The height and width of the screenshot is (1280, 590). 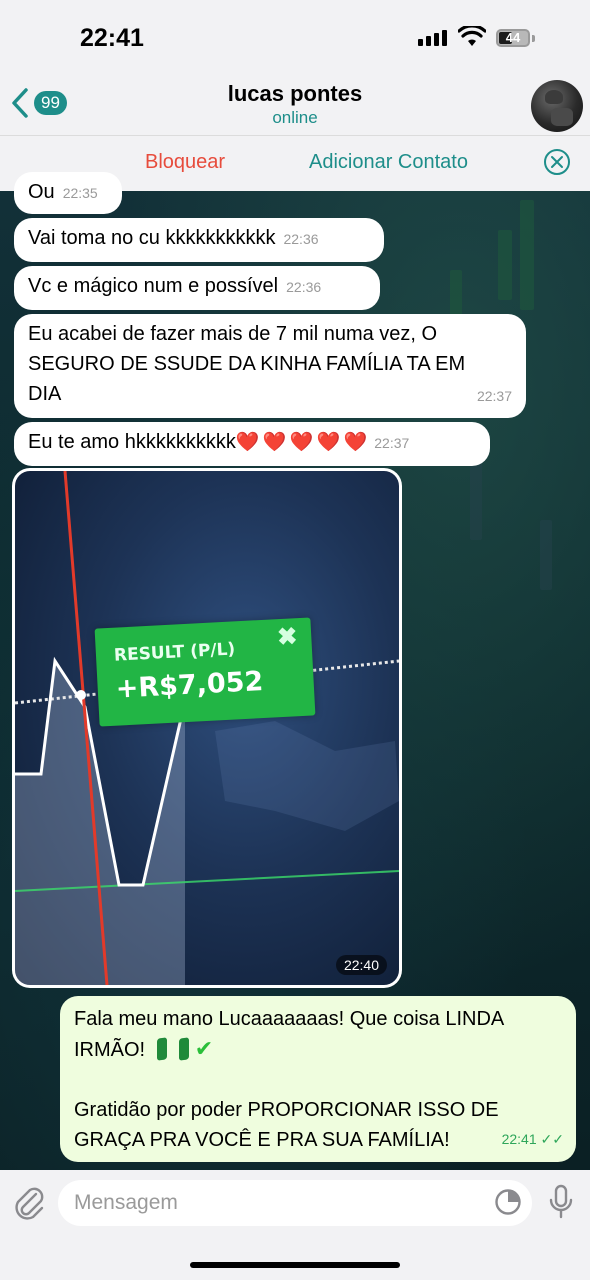 I want to click on message-time: 22:40, so click(x=361, y=965).